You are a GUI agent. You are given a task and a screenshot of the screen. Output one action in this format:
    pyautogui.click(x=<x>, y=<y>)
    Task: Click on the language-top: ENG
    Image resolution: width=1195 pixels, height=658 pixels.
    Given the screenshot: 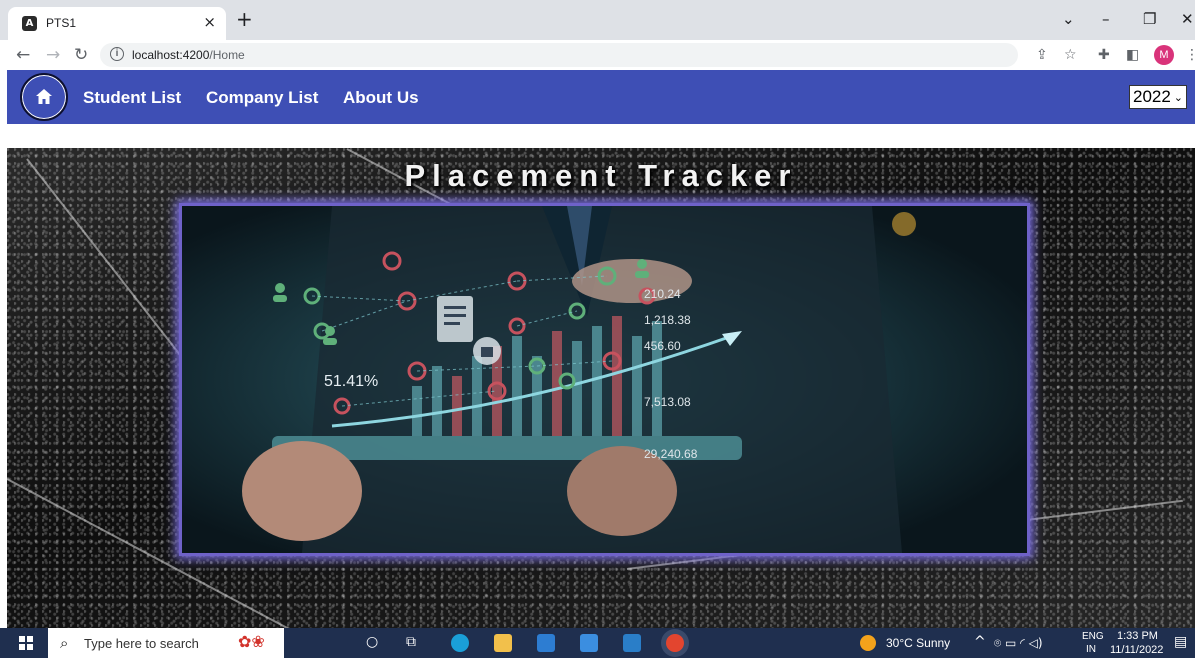 What is the action you would take?
    pyautogui.click(x=1093, y=636)
    